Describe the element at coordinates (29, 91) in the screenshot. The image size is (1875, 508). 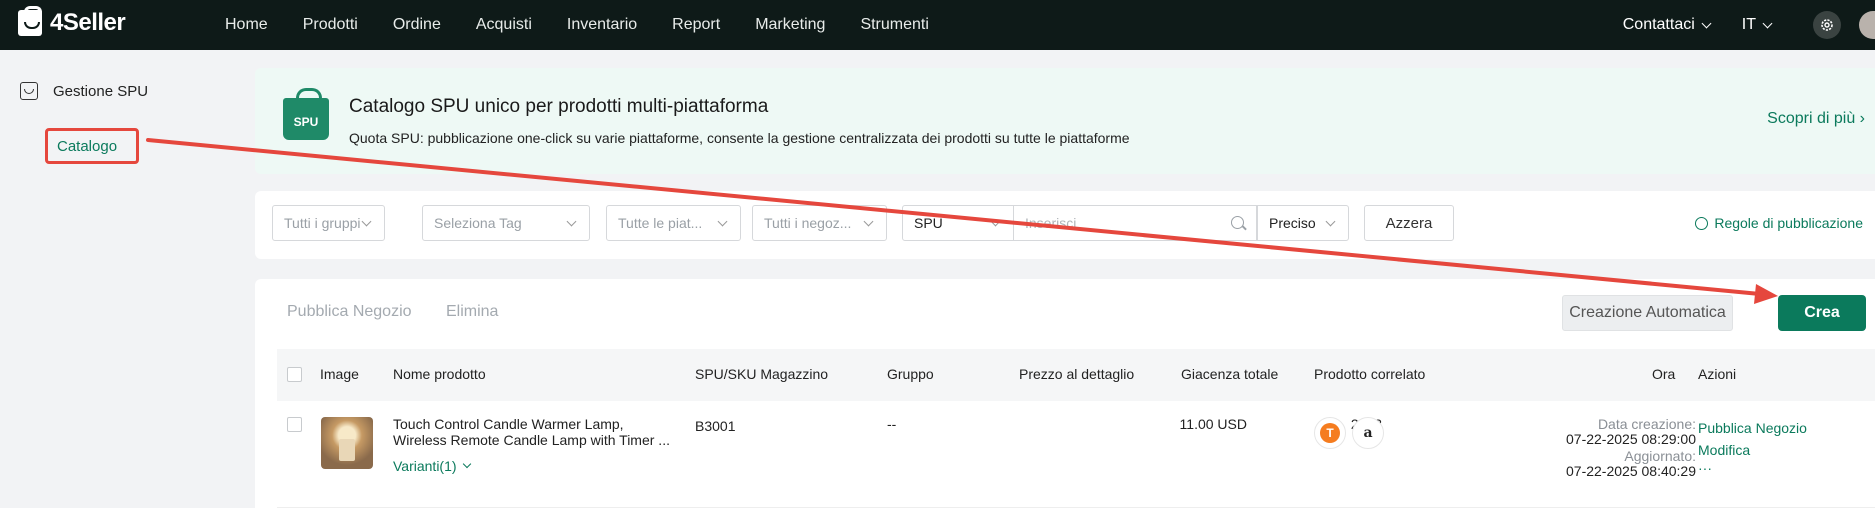
I see `bag-icon` at that location.